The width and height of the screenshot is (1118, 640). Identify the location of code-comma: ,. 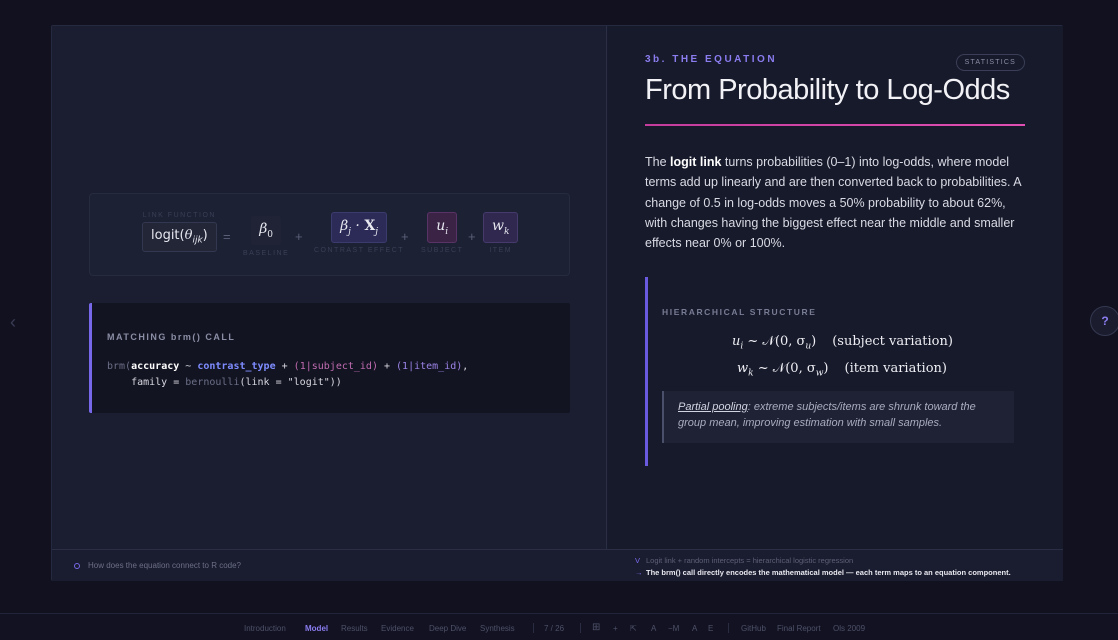
(465, 366).